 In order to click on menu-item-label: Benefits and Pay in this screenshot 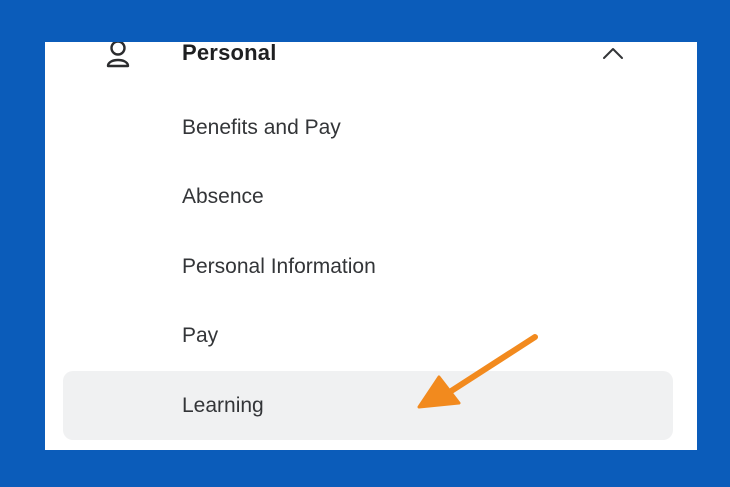, I will do `click(261, 127)`.